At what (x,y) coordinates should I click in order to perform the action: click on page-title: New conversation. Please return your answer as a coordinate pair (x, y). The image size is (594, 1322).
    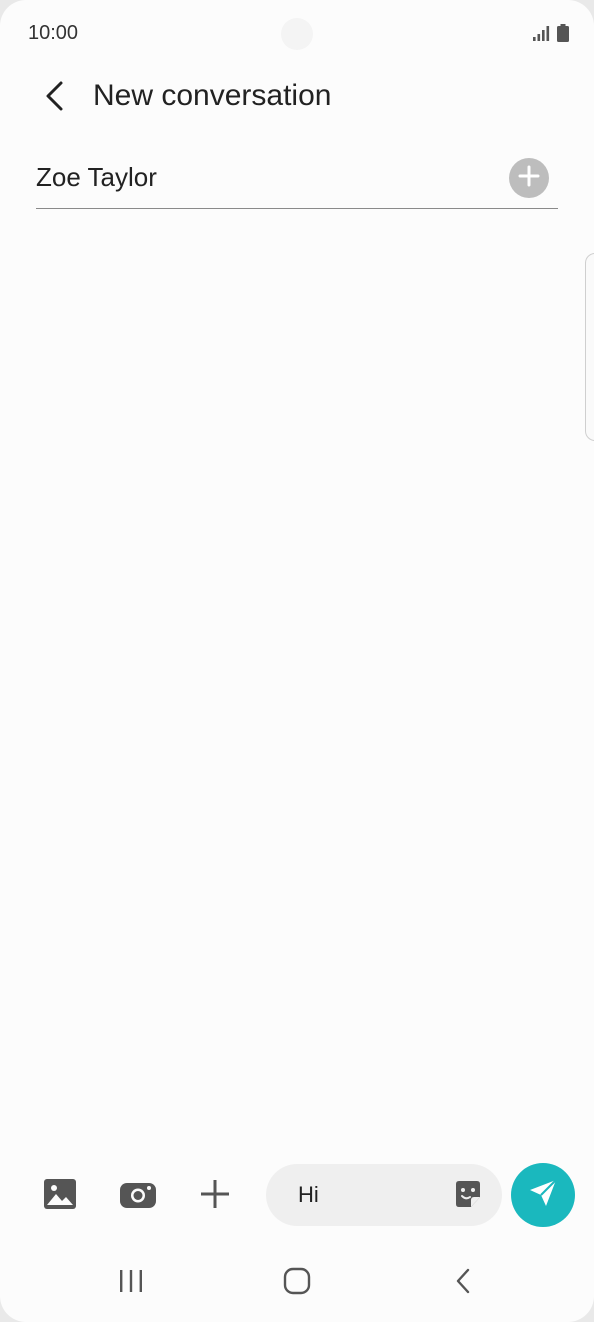
    Looking at the image, I should click on (212, 95).